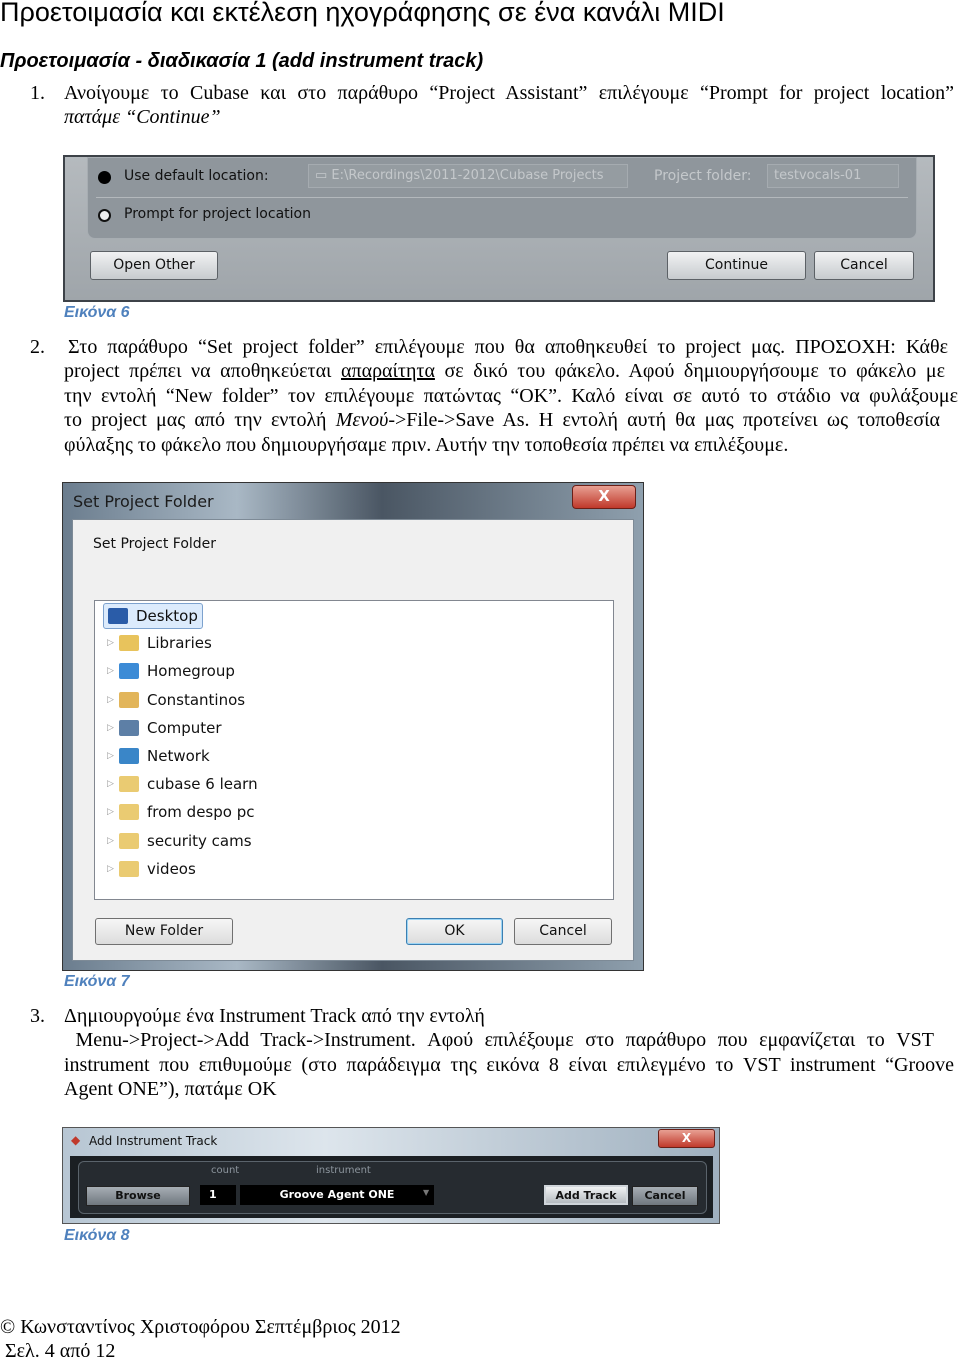 This screenshot has height=1361, width=960. I want to click on continue-button: Continue, so click(736, 265).